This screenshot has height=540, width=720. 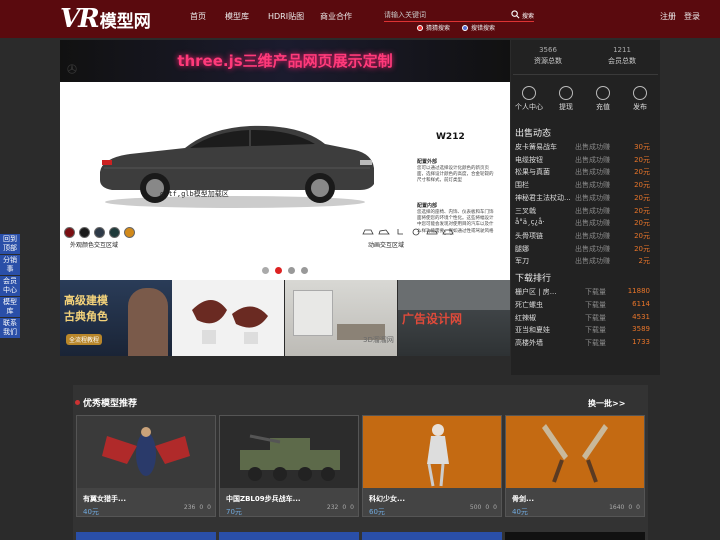 I want to click on sales-row: 松果与真菌 出售成功赚 20元, so click(x=585, y=173).